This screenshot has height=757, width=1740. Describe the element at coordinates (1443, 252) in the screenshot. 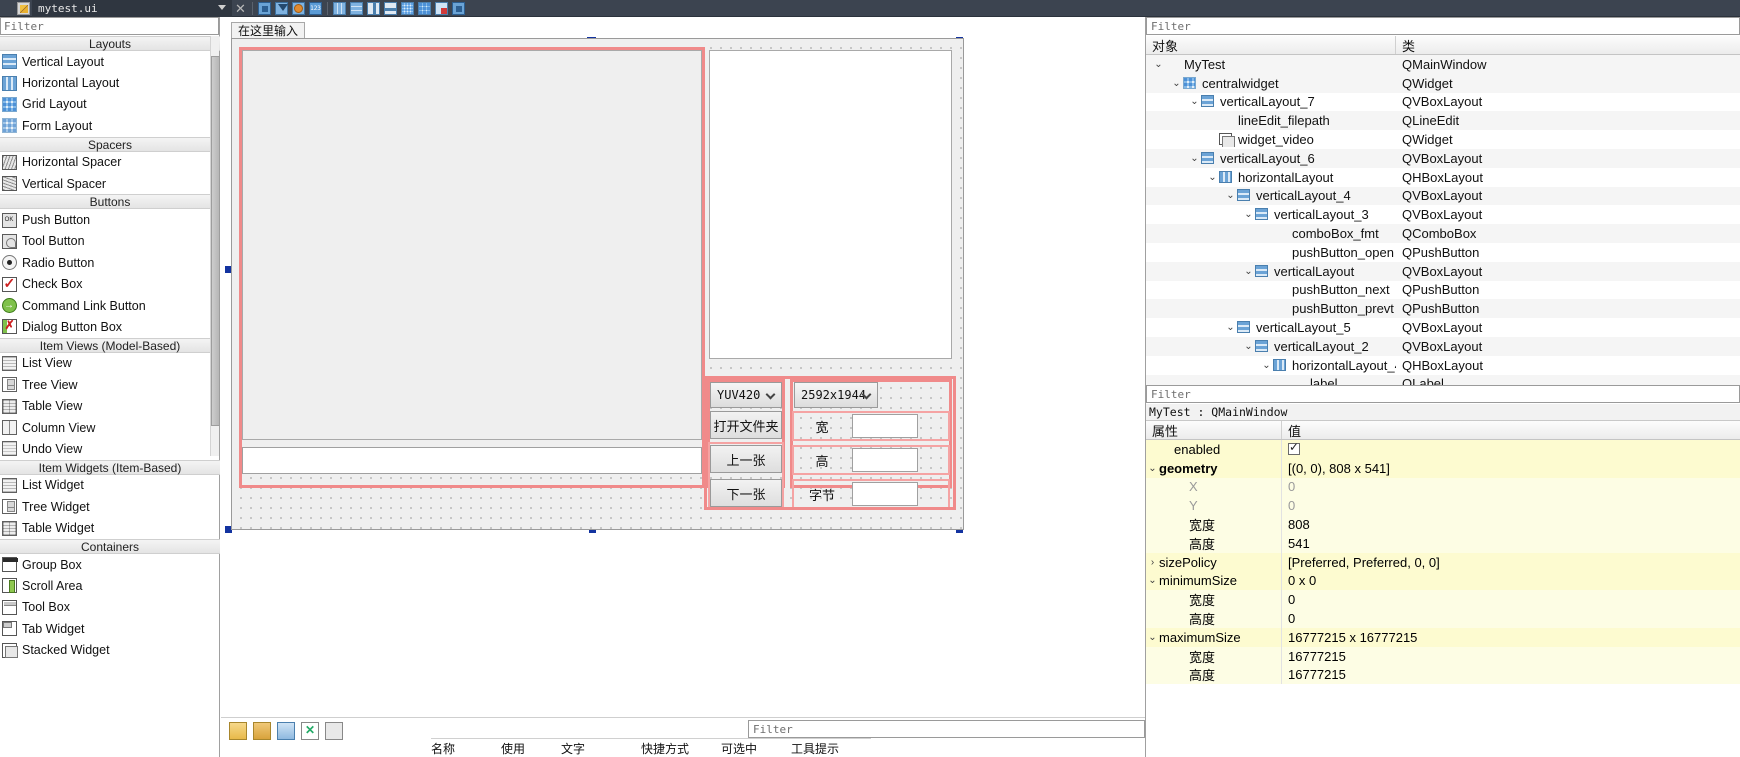

I see `object-tree-row: pushButton_open QPushButton` at that location.